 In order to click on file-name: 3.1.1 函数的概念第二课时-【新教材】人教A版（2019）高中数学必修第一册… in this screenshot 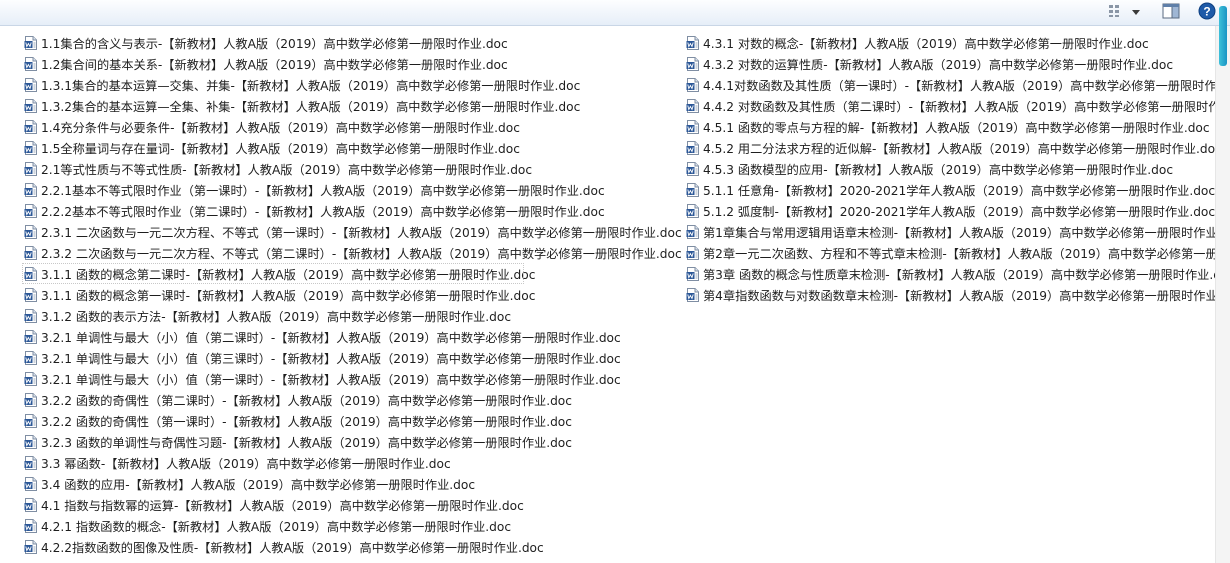, I will do `click(288, 274)`.